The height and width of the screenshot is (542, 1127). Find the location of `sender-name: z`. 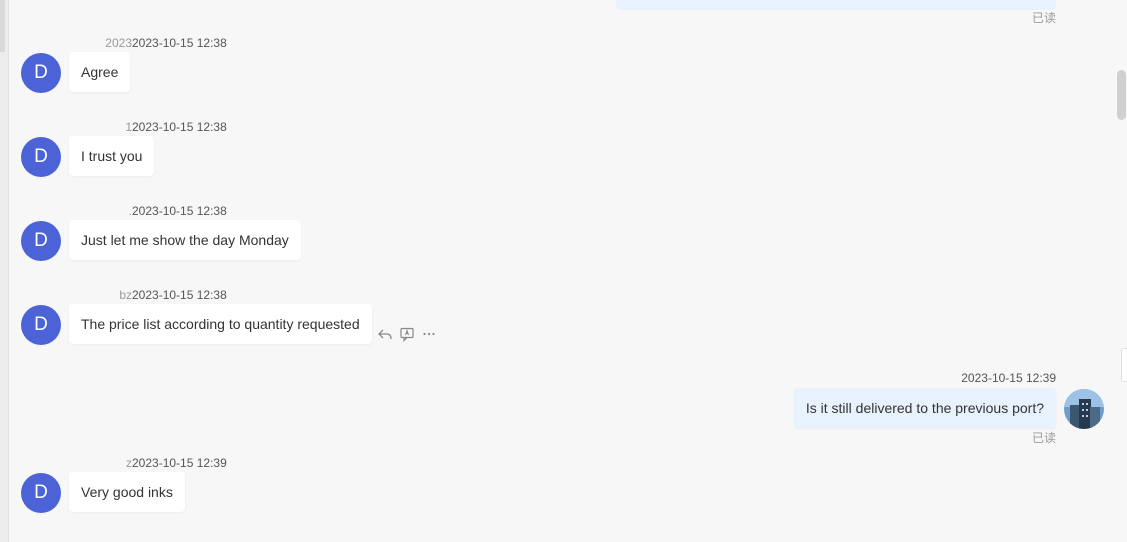

sender-name: z is located at coordinates (129, 463).